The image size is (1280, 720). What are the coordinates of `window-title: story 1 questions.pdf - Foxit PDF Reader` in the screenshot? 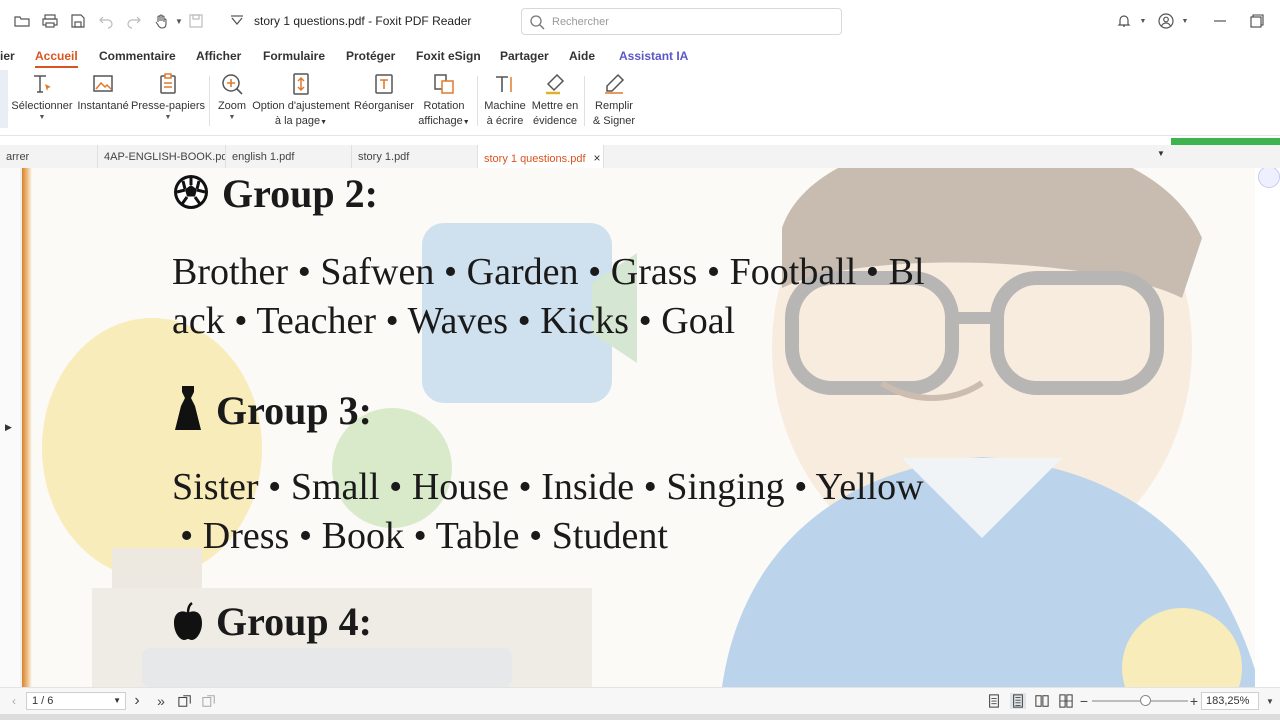 It's located at (363, 21).